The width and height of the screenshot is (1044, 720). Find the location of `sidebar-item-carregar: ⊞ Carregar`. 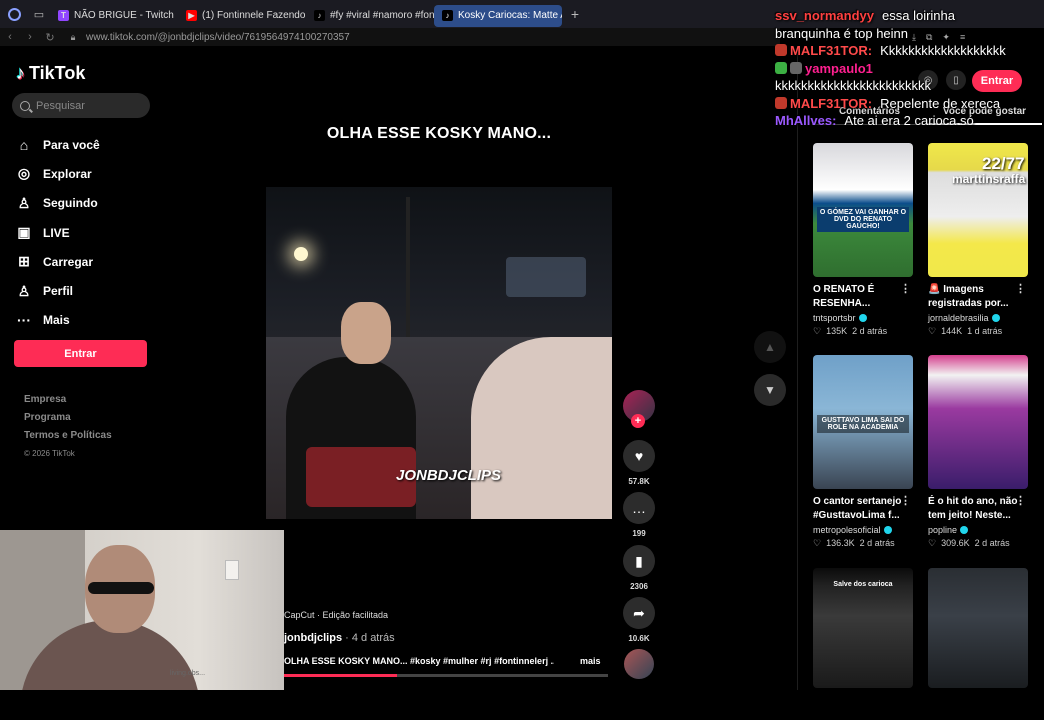

sidebar-item-carregar: ⊞ Carregar is located at coordinates (58, 261).